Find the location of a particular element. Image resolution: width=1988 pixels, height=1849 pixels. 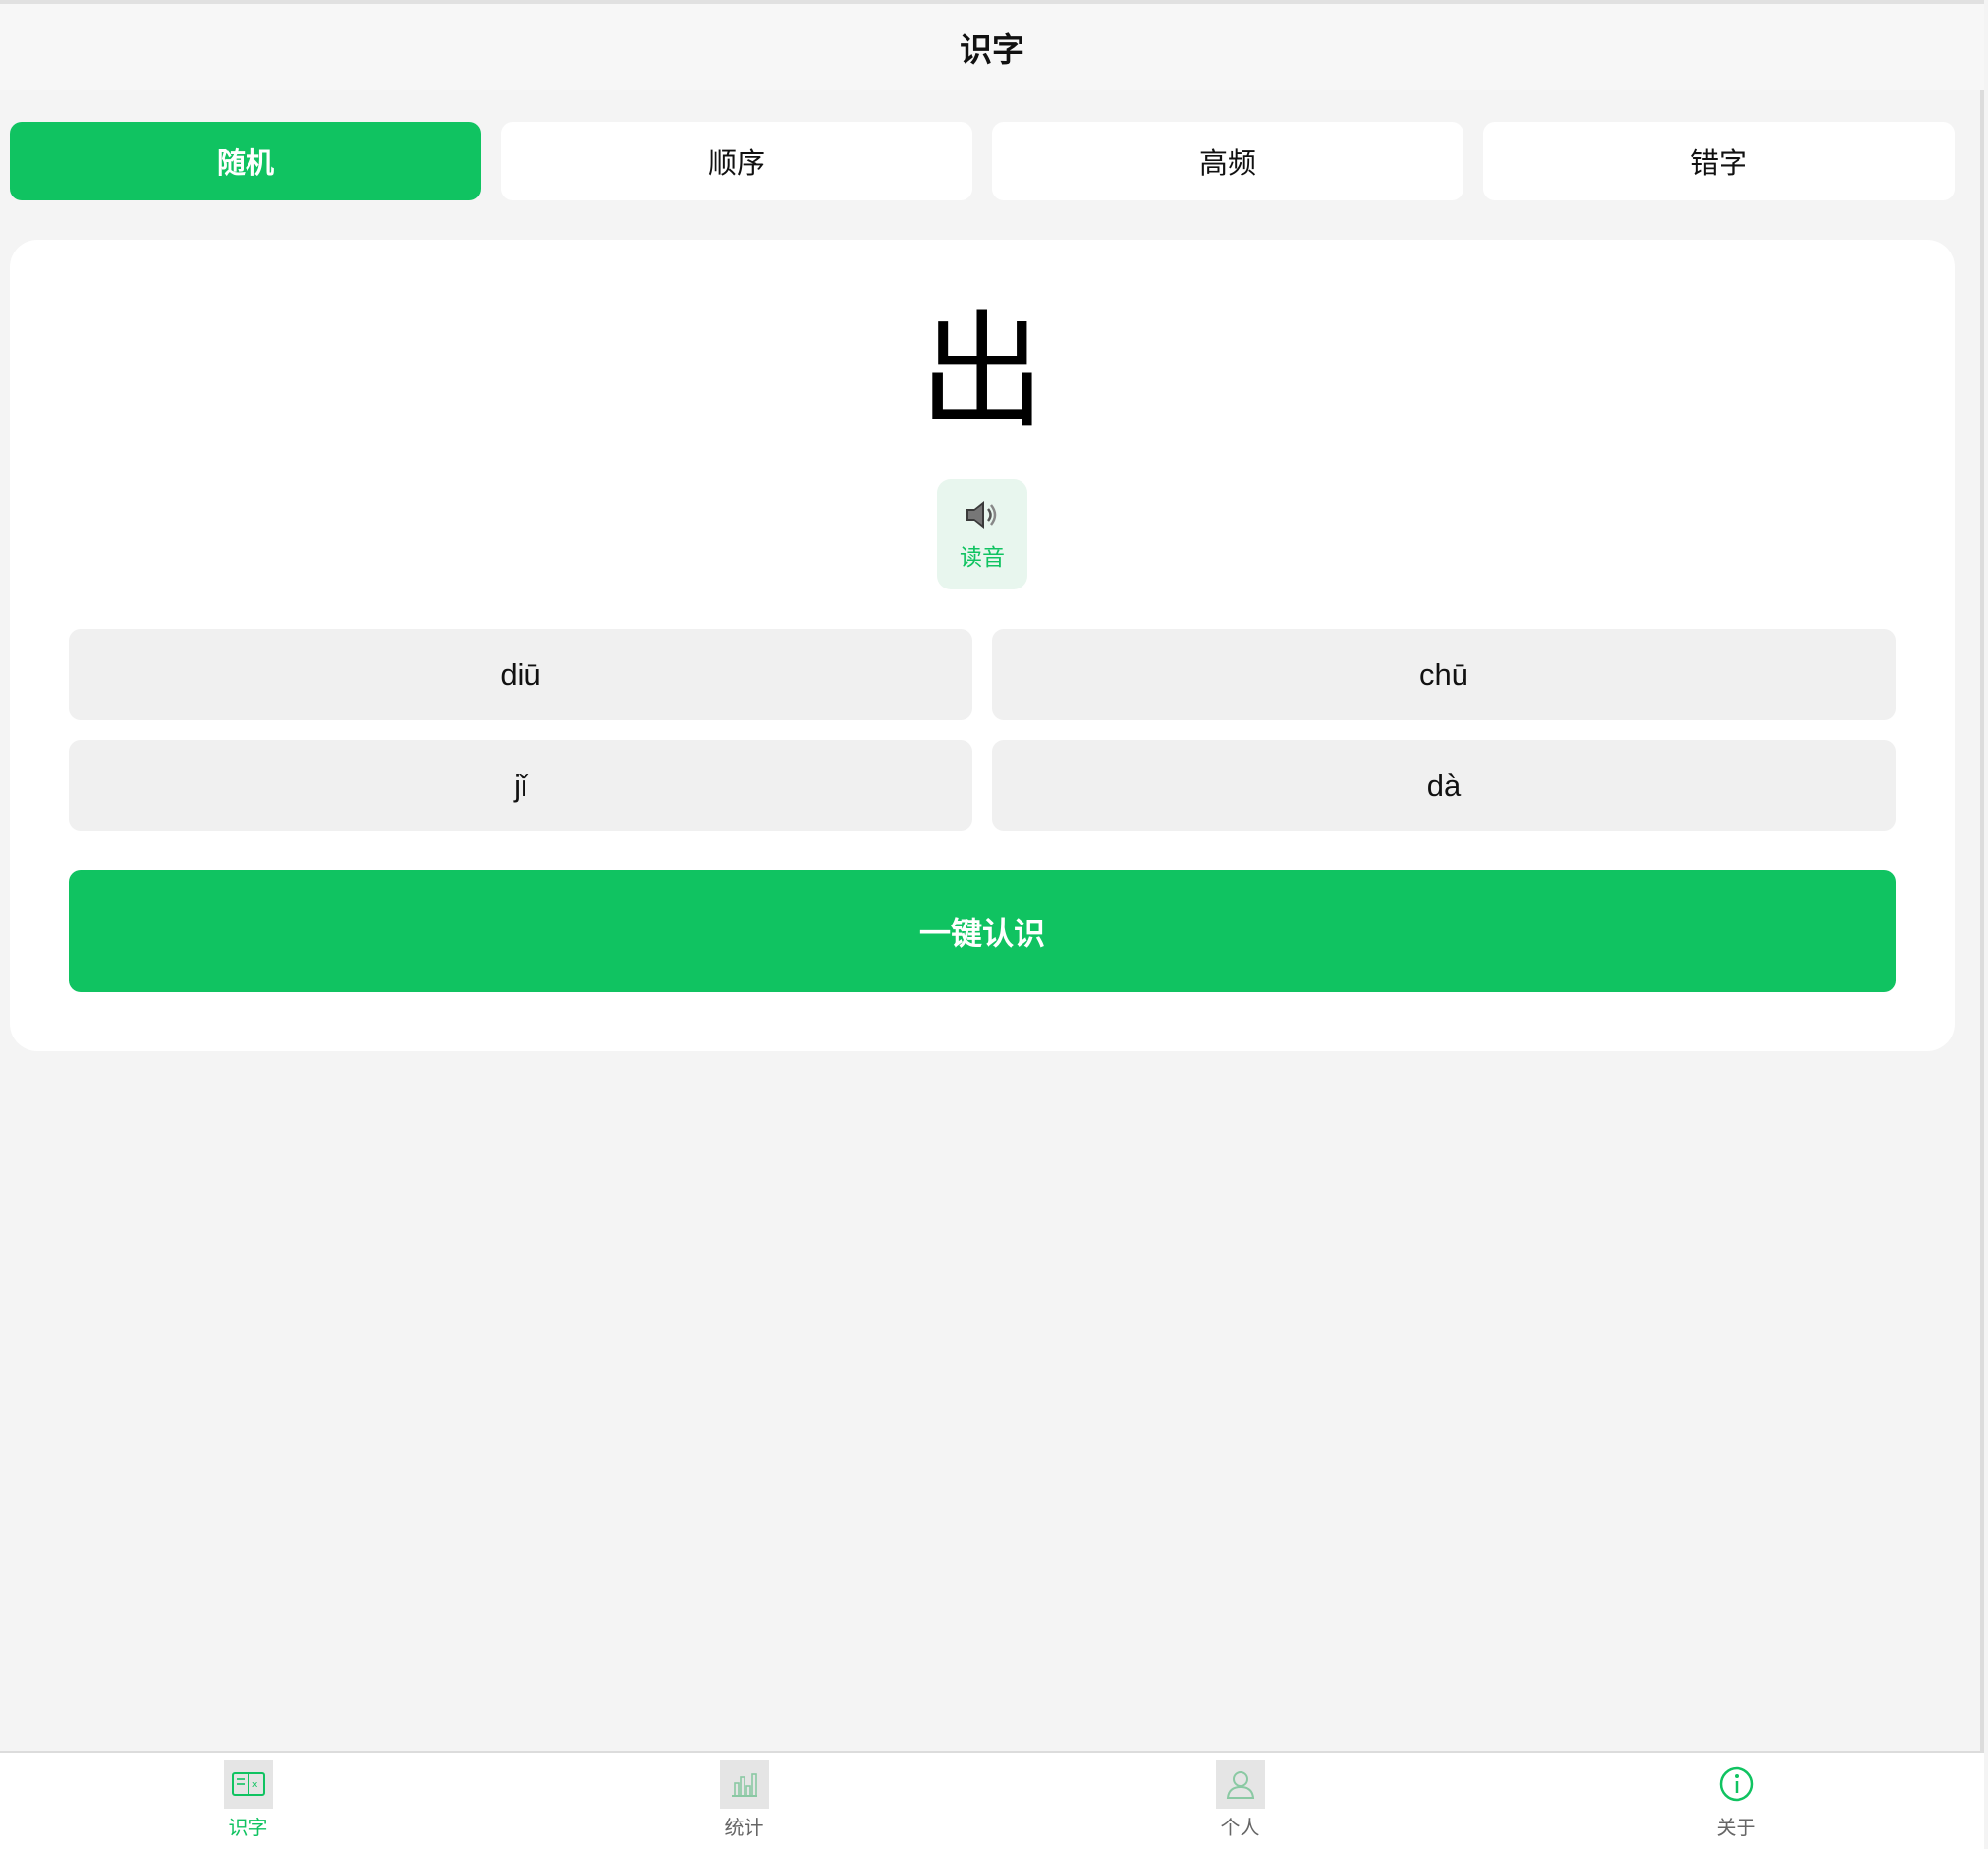

pinyin-option: diū is located at coordinates (520, 674).